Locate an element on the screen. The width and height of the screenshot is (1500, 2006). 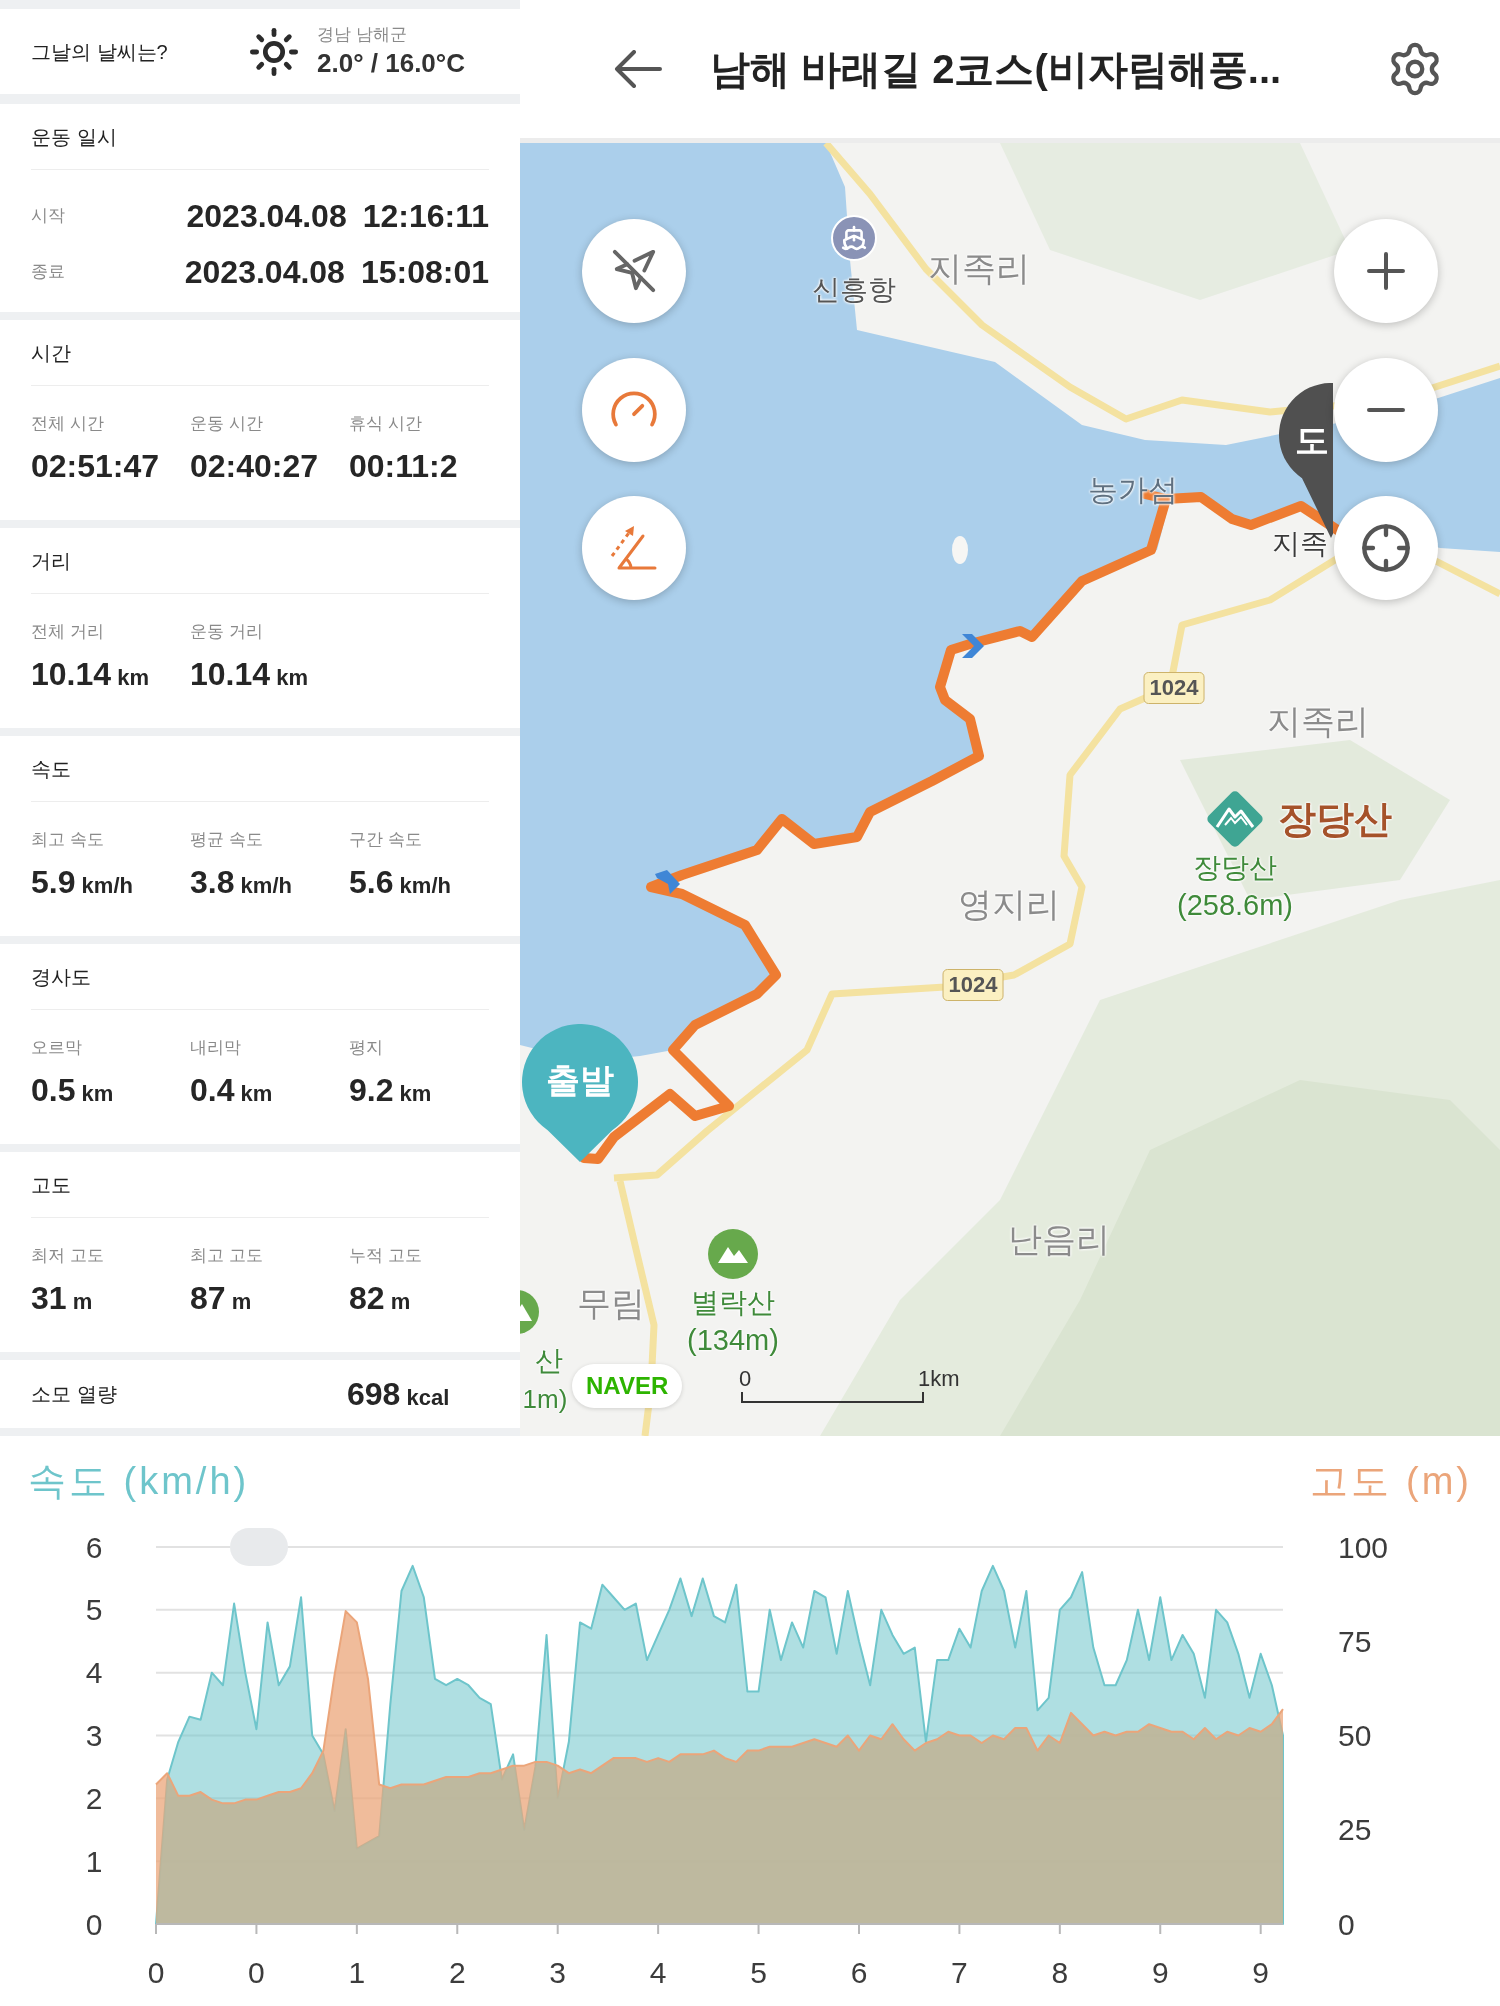
y-axis-label: 75 is located at coordinates (1355, 1641).